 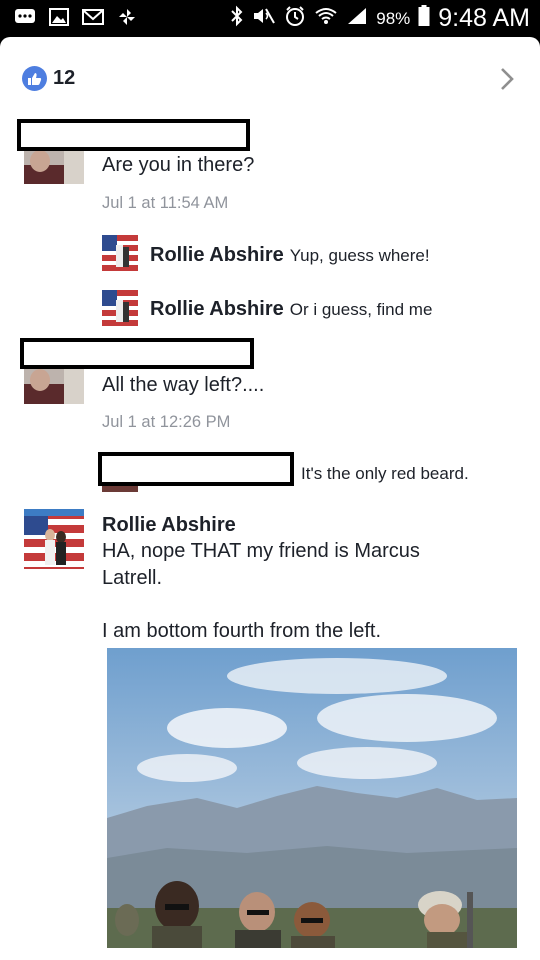 What do you see at coordinates (361, 309) in the screenshot?
I see `reply-text: Or i guess, find me` at bounding box center [361, 309].